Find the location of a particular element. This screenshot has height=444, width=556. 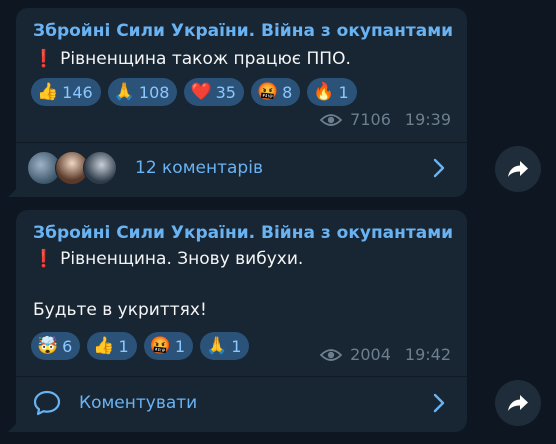

post-meta: 7106 19:39 is located at coordinates (385, 119).